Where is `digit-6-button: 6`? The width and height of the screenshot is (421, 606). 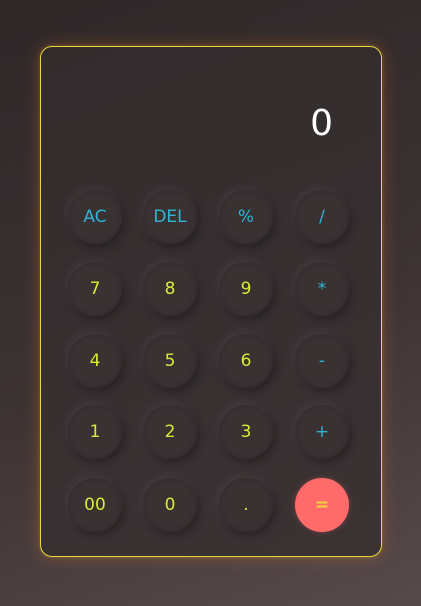 digit-6-button: 6 is located at coordinates (246, 361).